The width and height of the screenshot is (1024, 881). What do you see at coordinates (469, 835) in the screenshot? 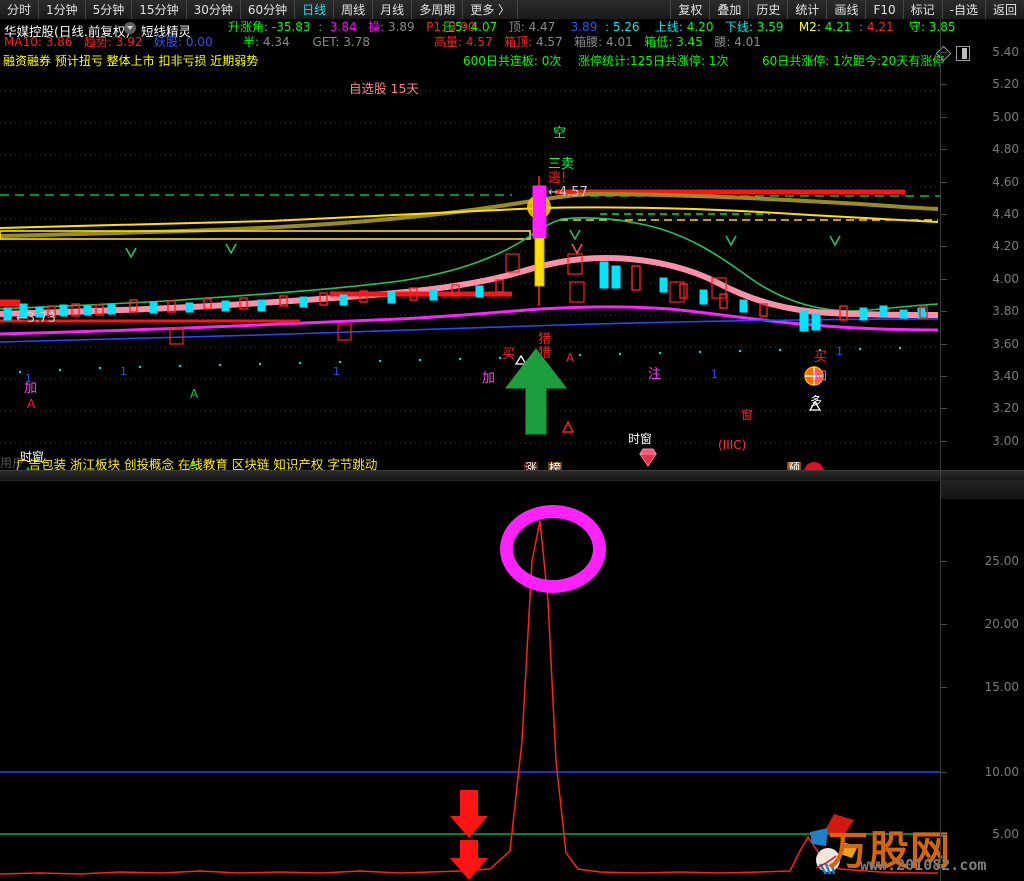
I see `red-annotation-arrows` at bounding box center [469, 835].